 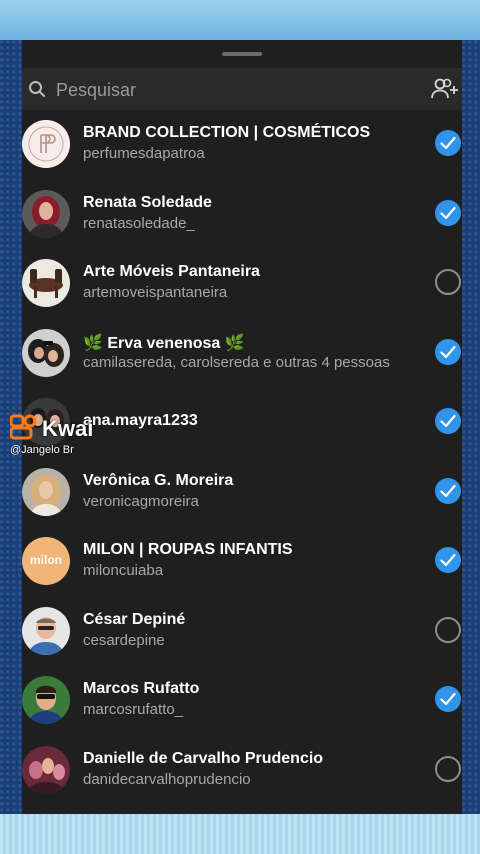 What do you see at coordinates (171, 271) in the screenshot?
I see `contact-name: Arte Móveis Pantaneira` at bounding box center [171, 271].